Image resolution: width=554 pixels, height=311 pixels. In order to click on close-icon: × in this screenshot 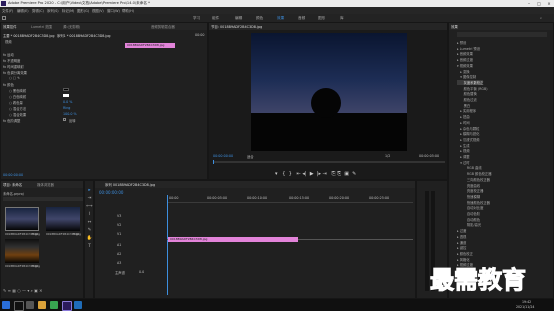, I will do `click(549, 3)`.